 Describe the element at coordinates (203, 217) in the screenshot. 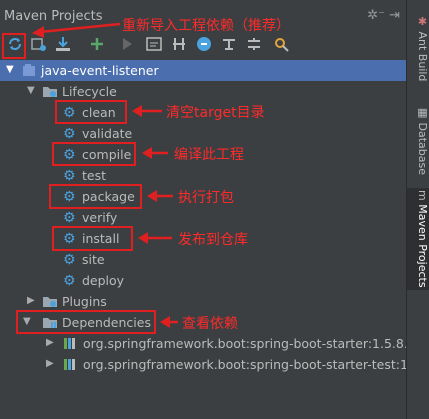

I see `goal-verify: ⚙ verify` at that location.